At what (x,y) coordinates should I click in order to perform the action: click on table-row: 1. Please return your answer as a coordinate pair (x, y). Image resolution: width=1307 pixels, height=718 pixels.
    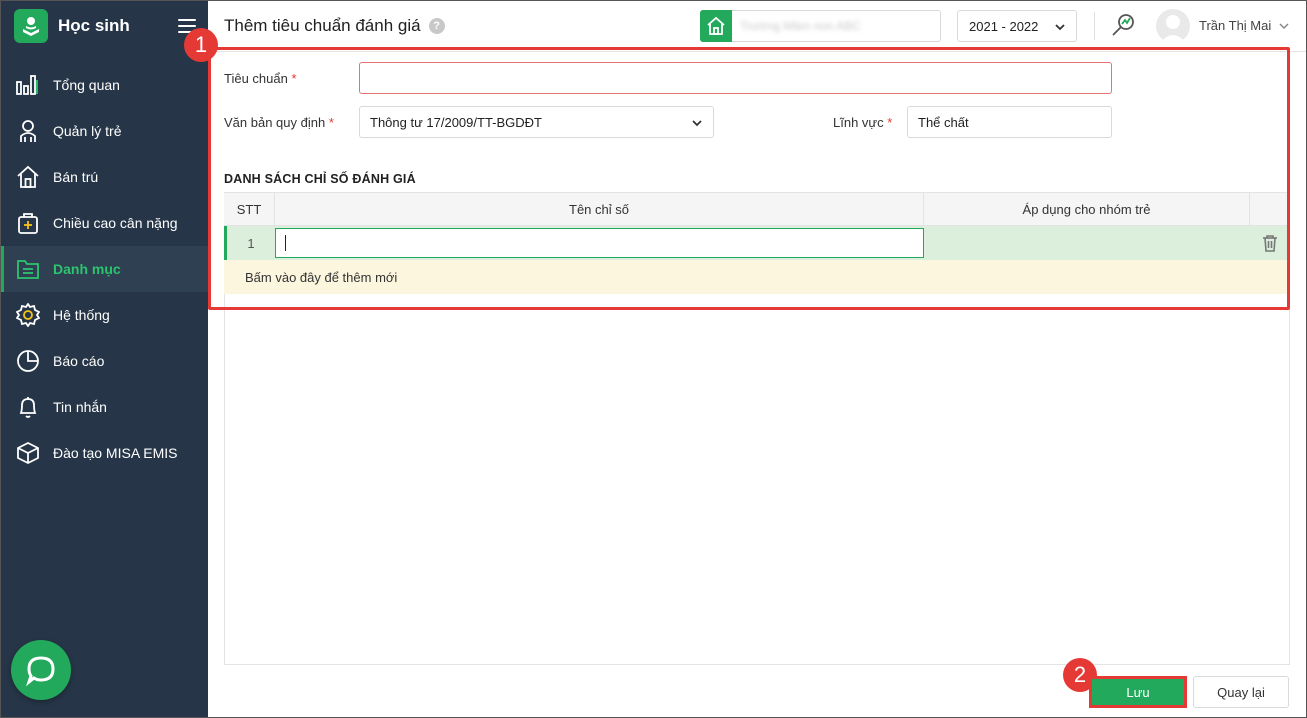
    Looking at the image, I should click on (757, 243).